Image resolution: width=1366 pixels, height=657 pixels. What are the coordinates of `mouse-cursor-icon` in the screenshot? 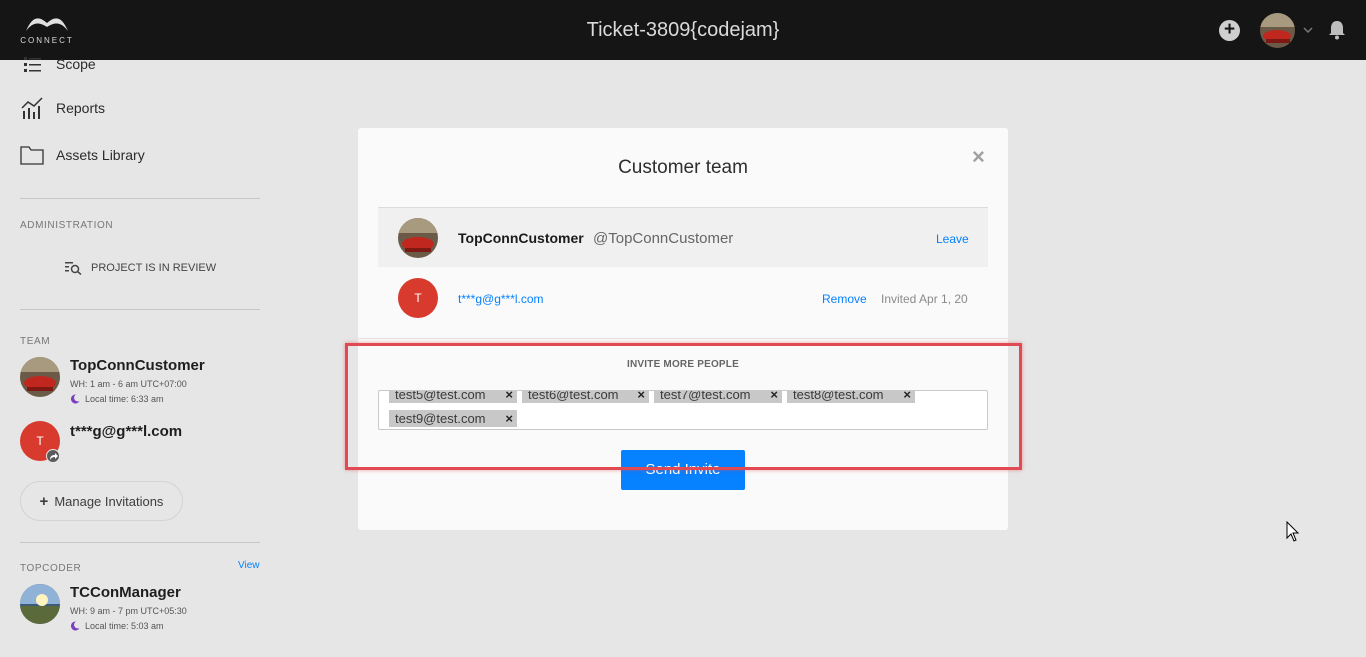 It's located at (1293, 531).